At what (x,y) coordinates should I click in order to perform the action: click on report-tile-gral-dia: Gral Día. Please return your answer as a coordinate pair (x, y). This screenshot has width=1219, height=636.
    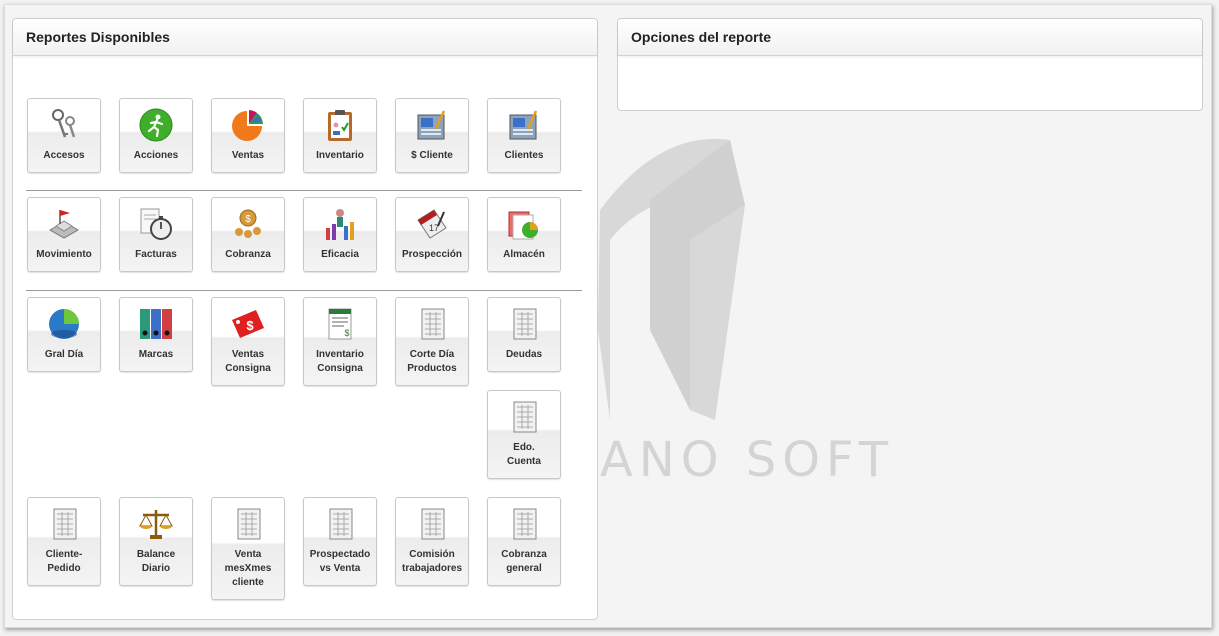
    Looking at the image, I should click on (64, 334).